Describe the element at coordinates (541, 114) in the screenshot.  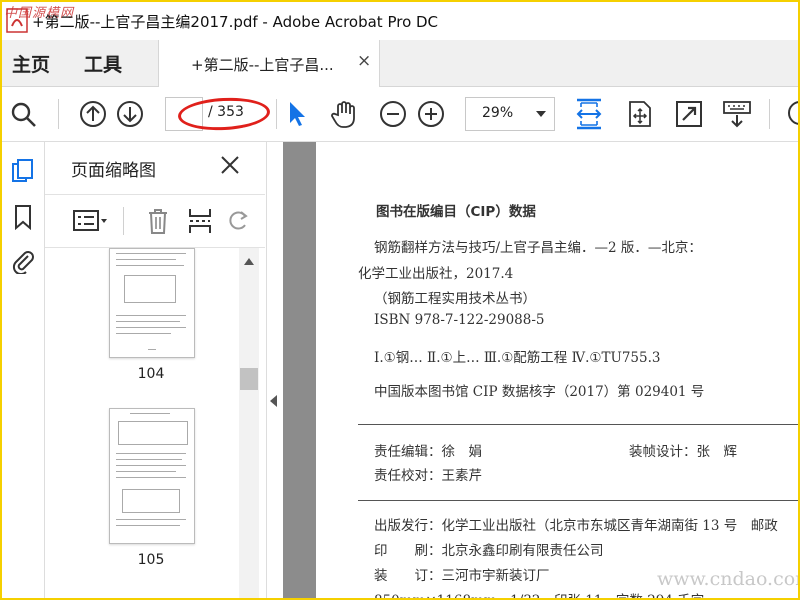
I see `chevron-down-icon` at that location.